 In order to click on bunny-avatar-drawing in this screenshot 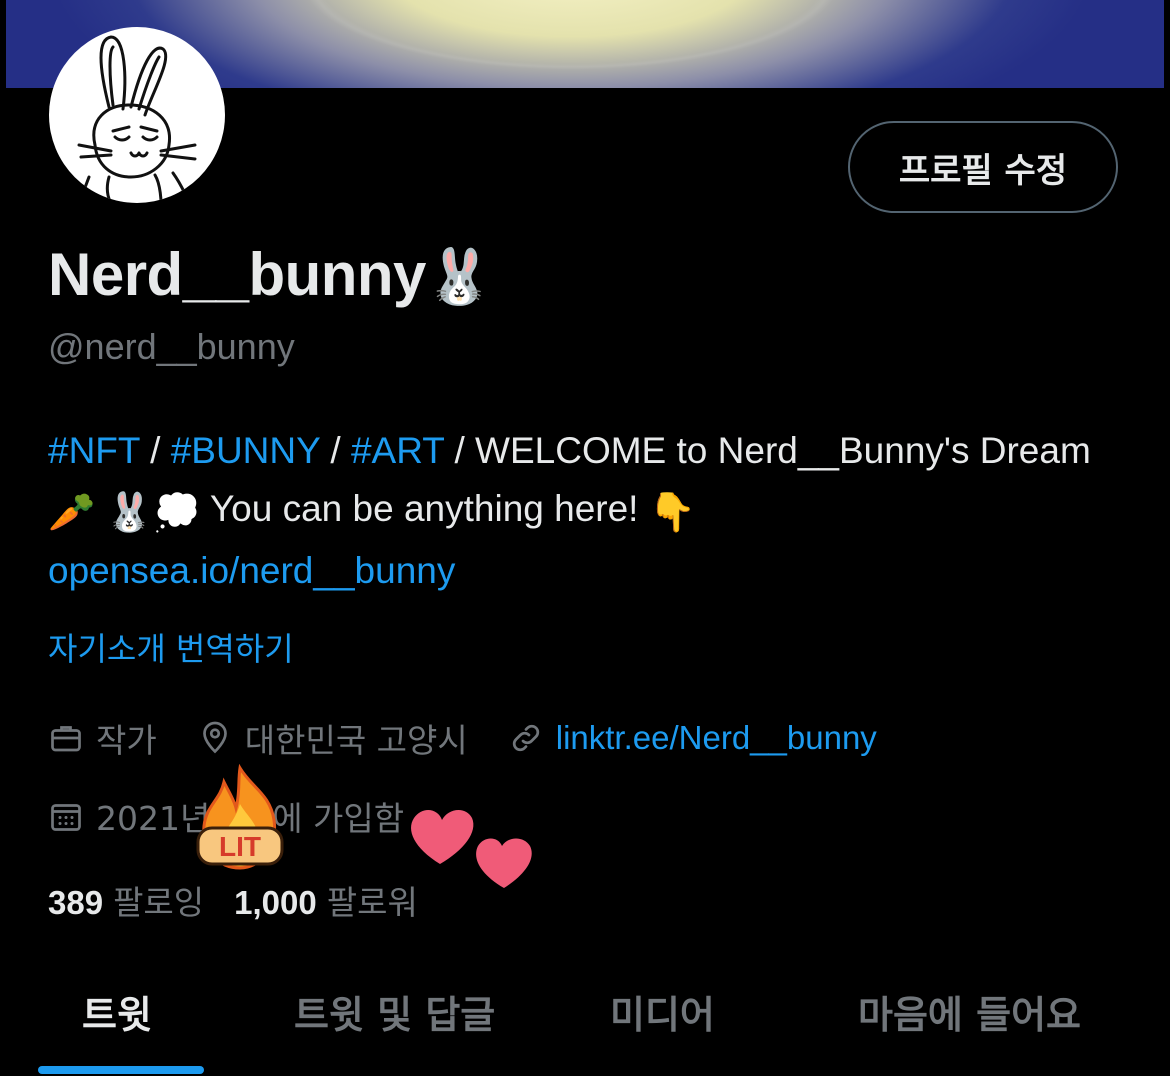, I will do `click(137, 119)`.